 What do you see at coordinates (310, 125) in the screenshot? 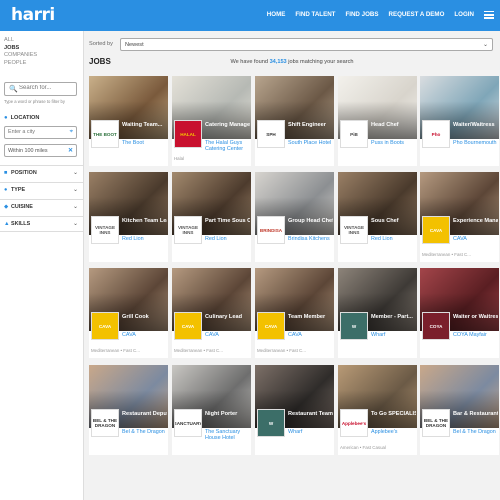
I see `job-title: Shift Engineer` at bounding box center [310, 125].